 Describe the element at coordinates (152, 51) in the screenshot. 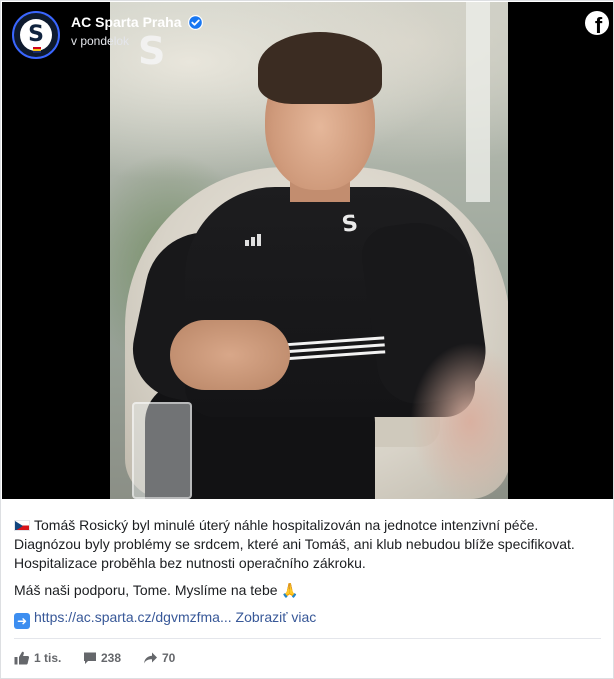

I see `sparta-watermark-logo: S` at that location.